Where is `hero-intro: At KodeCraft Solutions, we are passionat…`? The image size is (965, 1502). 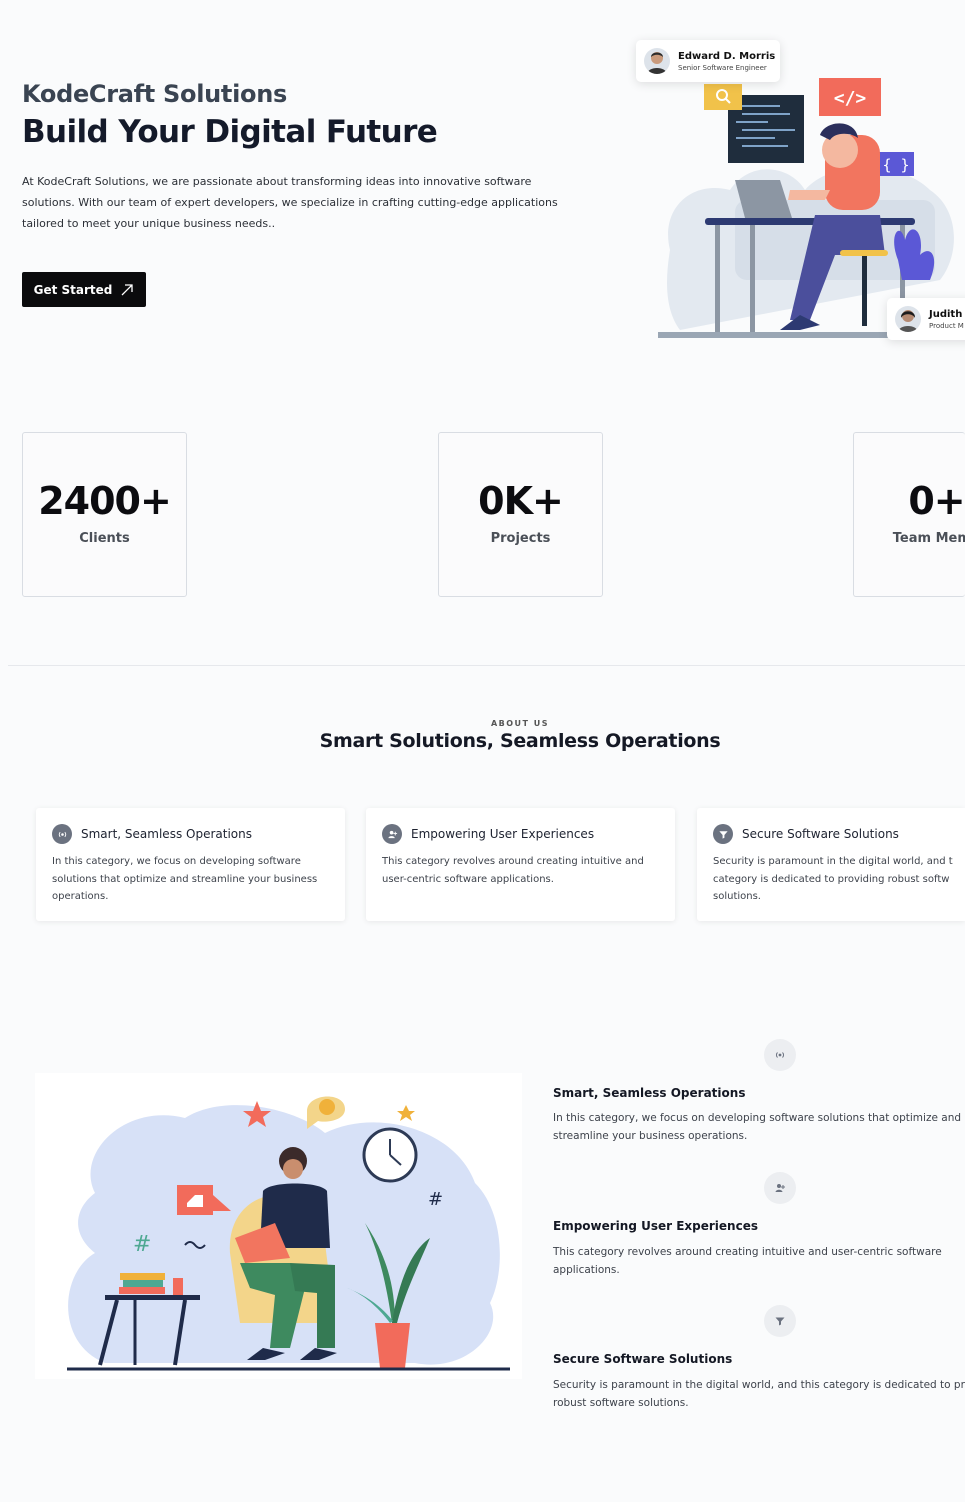
hero-intro: At KodeCraft Solutions, we are passionat… is located at coordinates (290, 202).